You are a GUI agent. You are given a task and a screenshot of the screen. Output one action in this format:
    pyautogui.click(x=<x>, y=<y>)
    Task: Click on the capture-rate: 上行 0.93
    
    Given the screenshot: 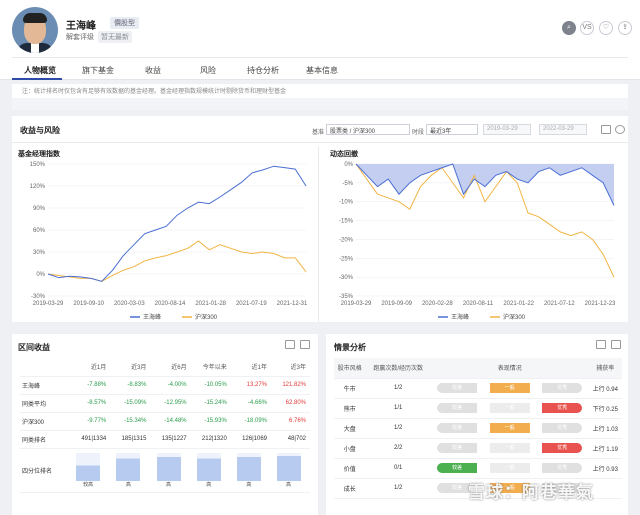 What is the action you would take?
    pyautogui.click(x=605, y=468)
    